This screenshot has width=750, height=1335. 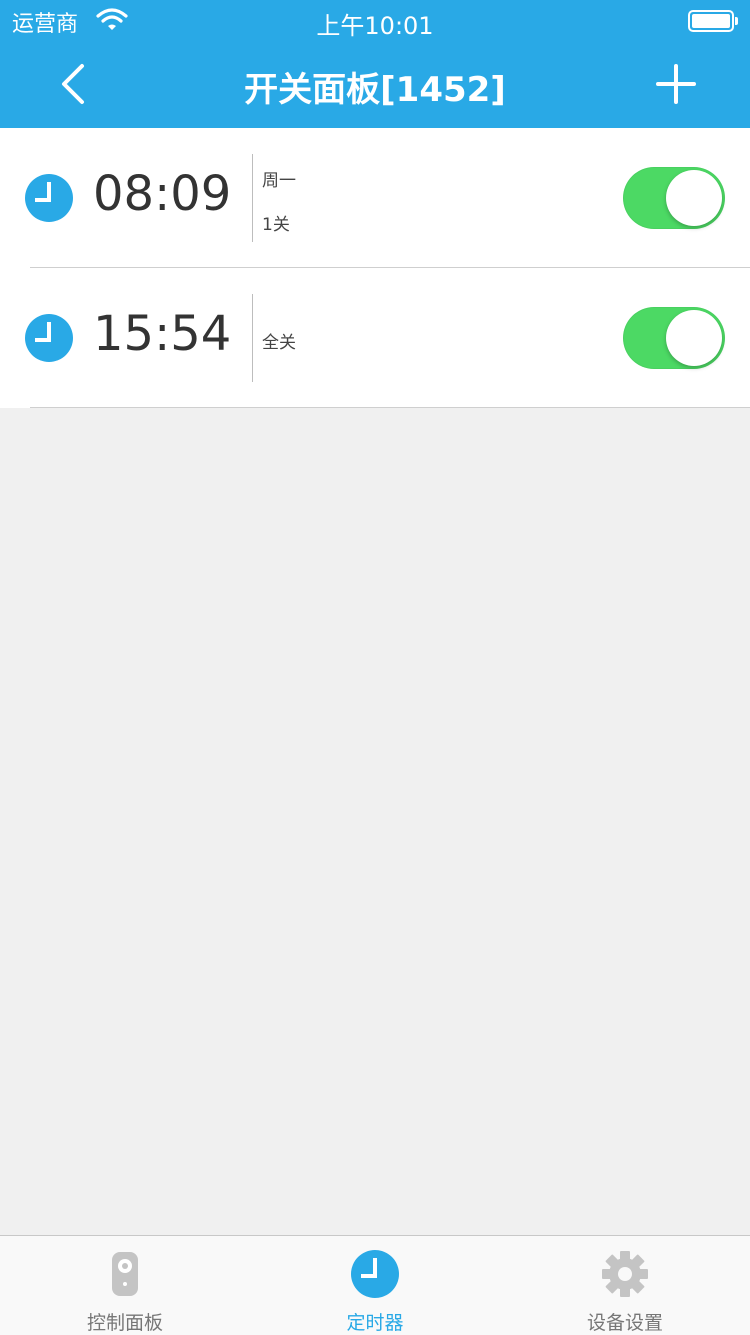 What do you see at coordinates (124, 1323) in the screenshot?
I see `tab-label: 控制面板` at bounding box center [124, 1323].